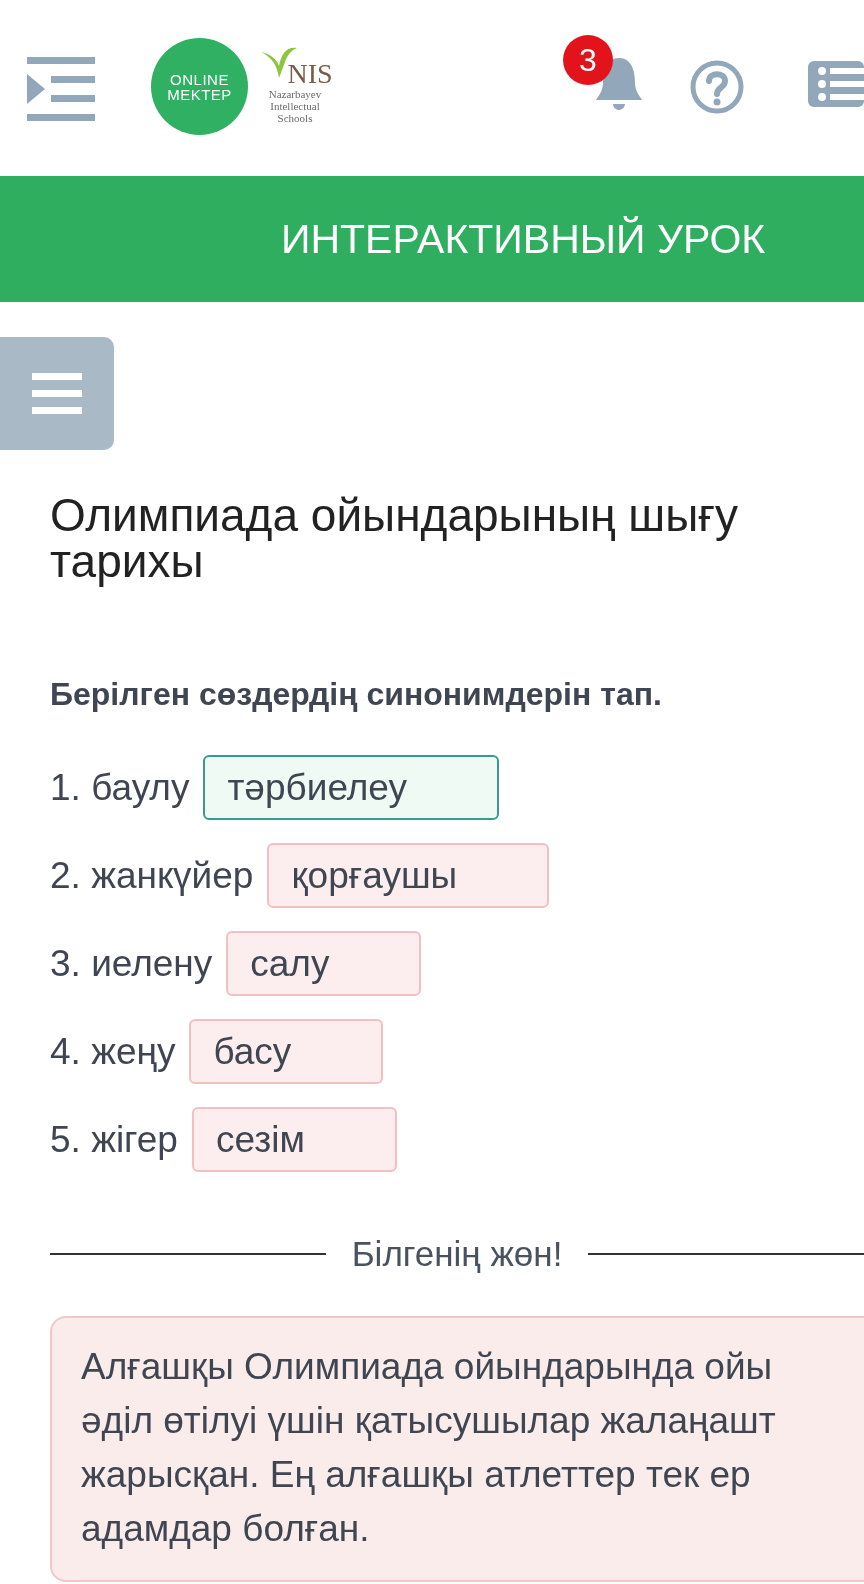 This screenshot has height=1584, width=864. I want to click on logo-caption: Intellectual, so click(295, 106).